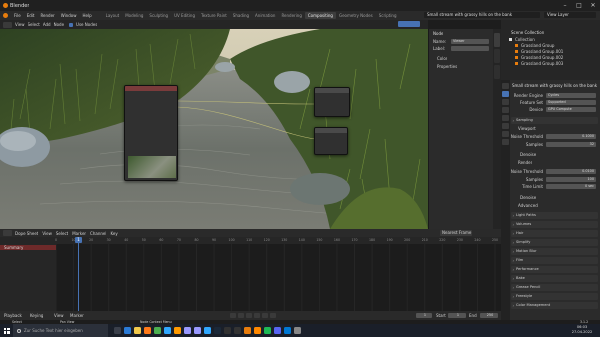 This screenshot has height=337, width=600. What do you see at coordinates (424, 315) in the screenshot?
I see `current-frame-field: 1` at bounding box center [424, 315].